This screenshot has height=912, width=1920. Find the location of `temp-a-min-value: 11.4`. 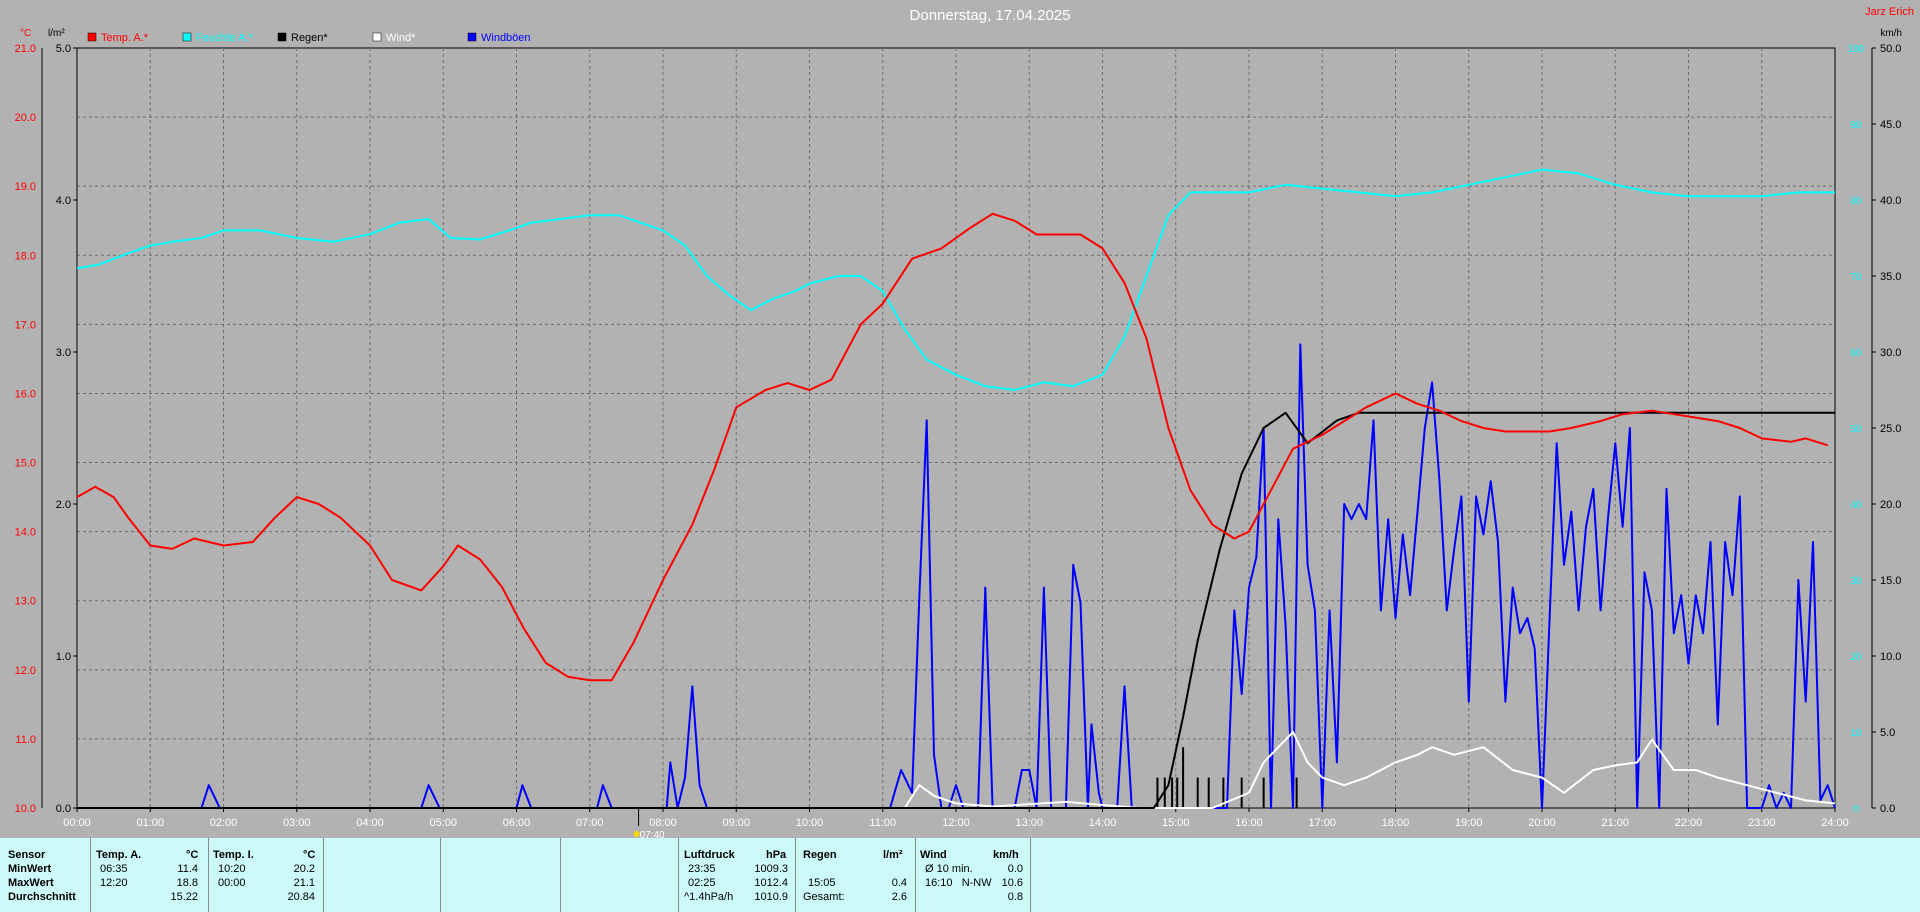

temp-a-min-value: 11.4 is located at coordinates (187, 869).